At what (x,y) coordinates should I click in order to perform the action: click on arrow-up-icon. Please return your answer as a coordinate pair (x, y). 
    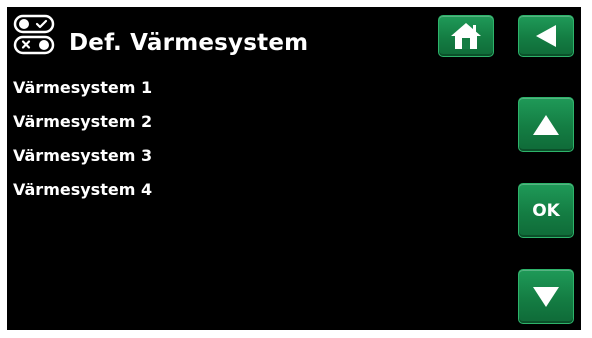
    Looking at the image, I should click on (546, 125).